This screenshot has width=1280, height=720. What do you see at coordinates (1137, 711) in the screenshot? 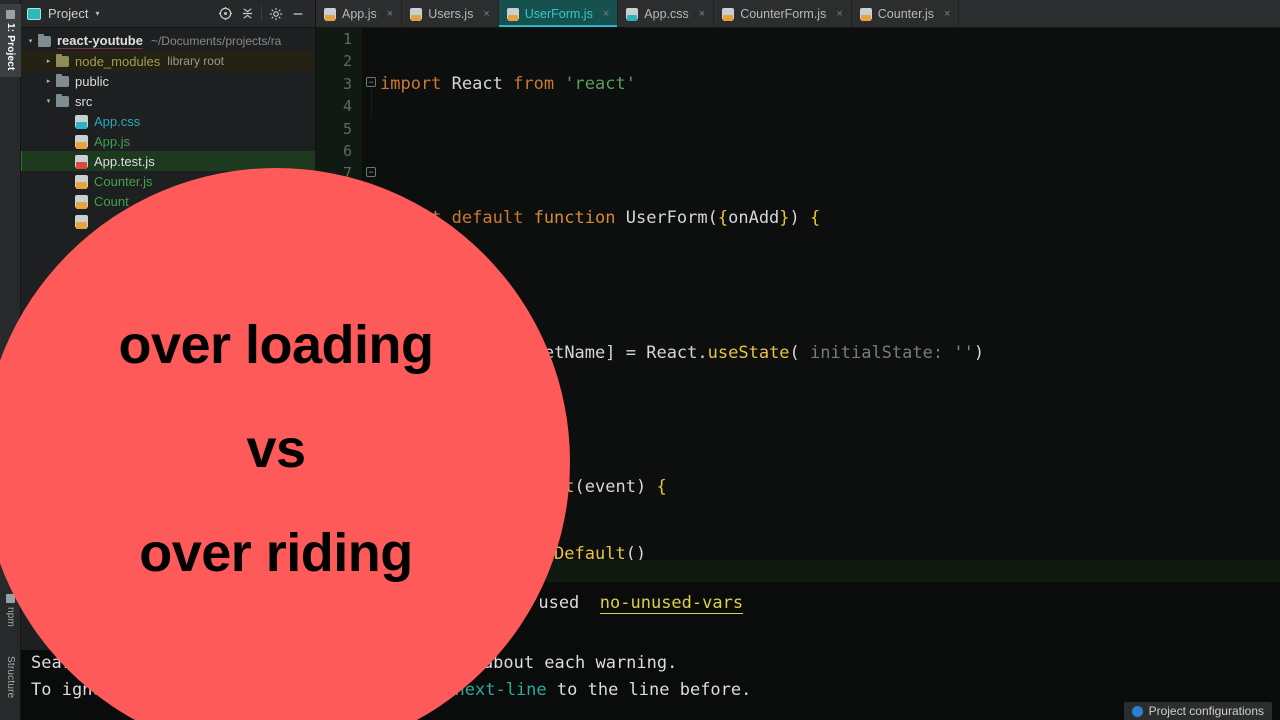
I see `run-configuration-icon` at bounding box center [1137, 711].